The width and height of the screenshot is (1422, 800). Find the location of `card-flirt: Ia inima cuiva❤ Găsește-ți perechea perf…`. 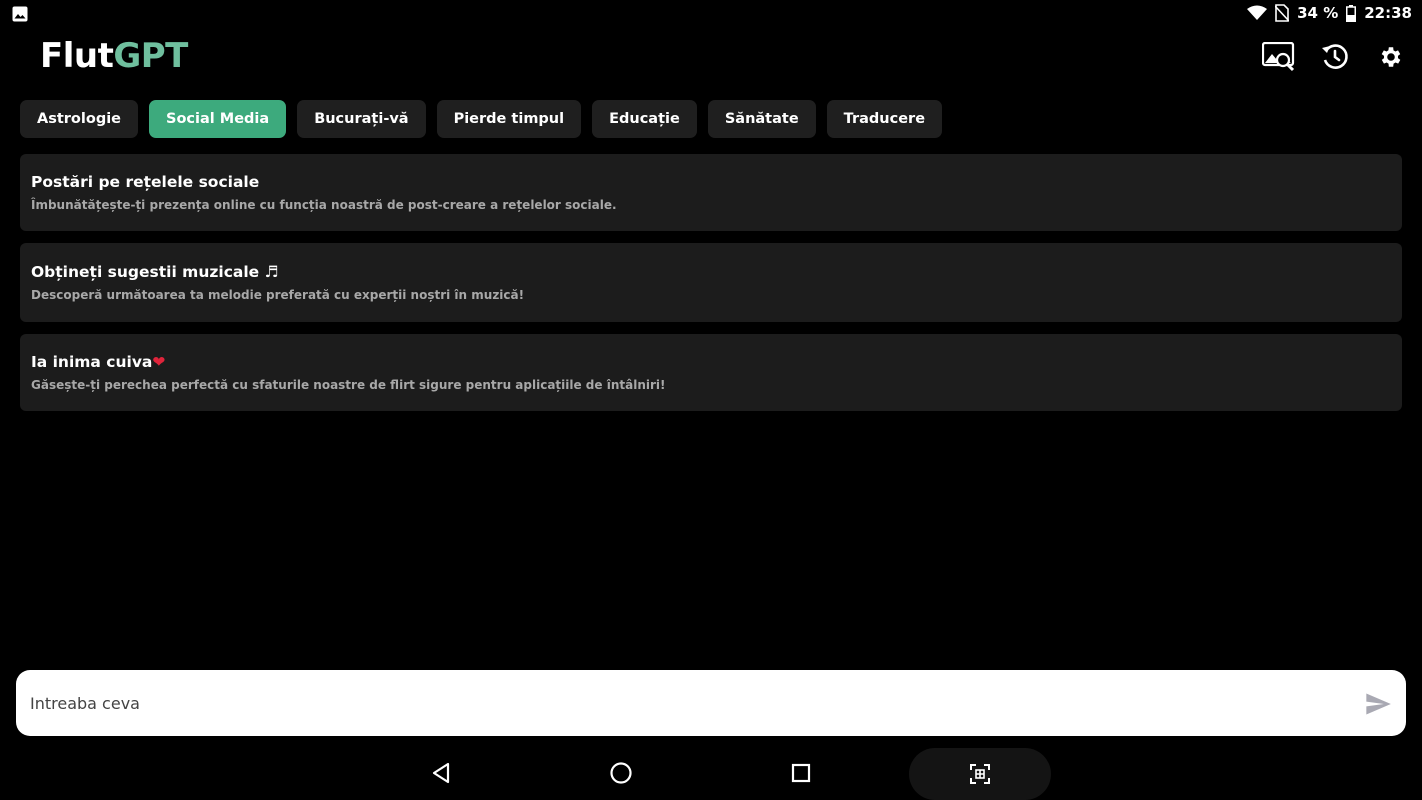

card-flirt: Ia inima cuiva❤ Găsește-ți perechea perf… is located at coordinates (711, 372).